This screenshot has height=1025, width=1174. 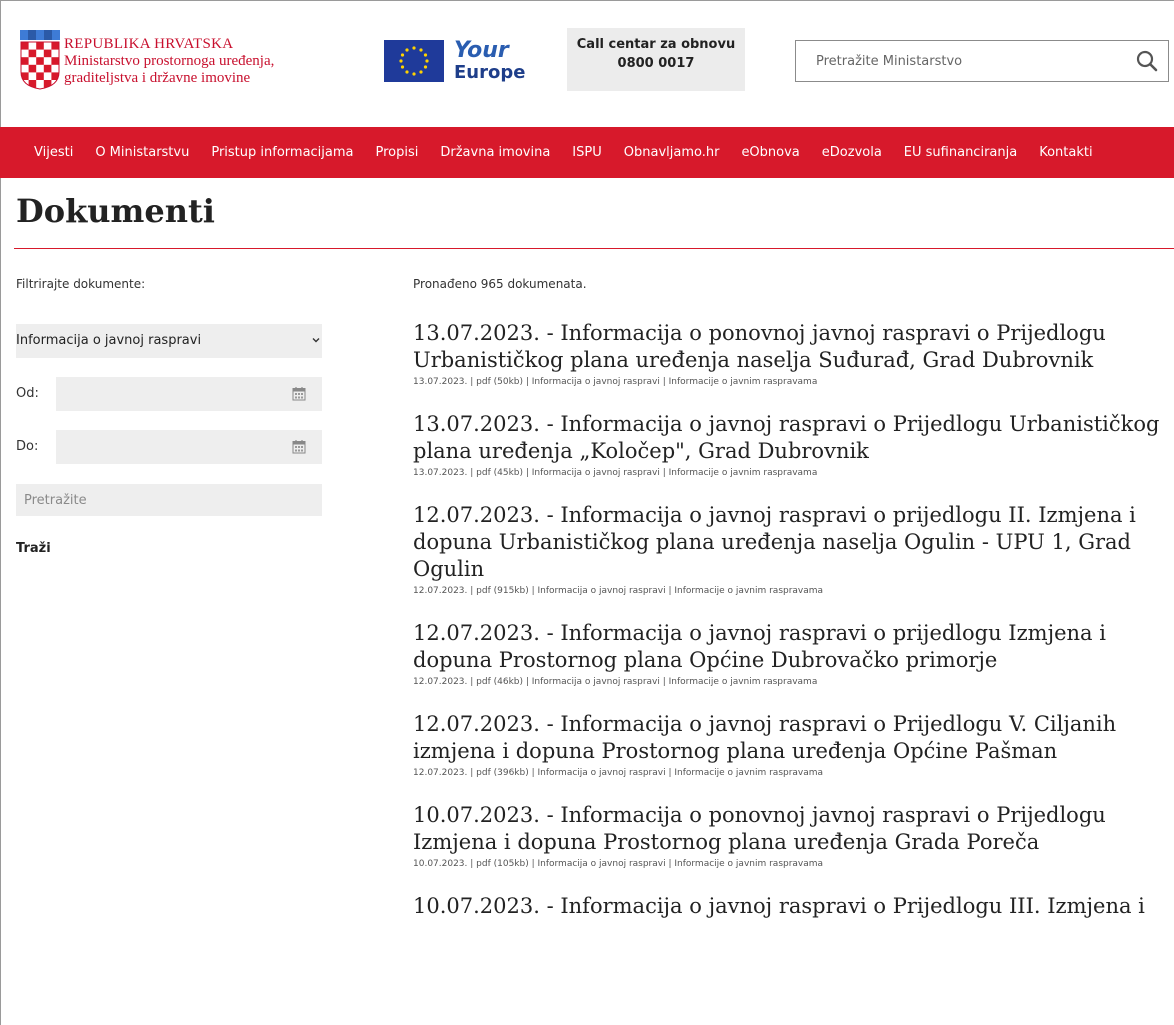 What do you see at coordinates (956, 61) in the screenshot?
I see `site-search-input` at bounding box center [956, 61].